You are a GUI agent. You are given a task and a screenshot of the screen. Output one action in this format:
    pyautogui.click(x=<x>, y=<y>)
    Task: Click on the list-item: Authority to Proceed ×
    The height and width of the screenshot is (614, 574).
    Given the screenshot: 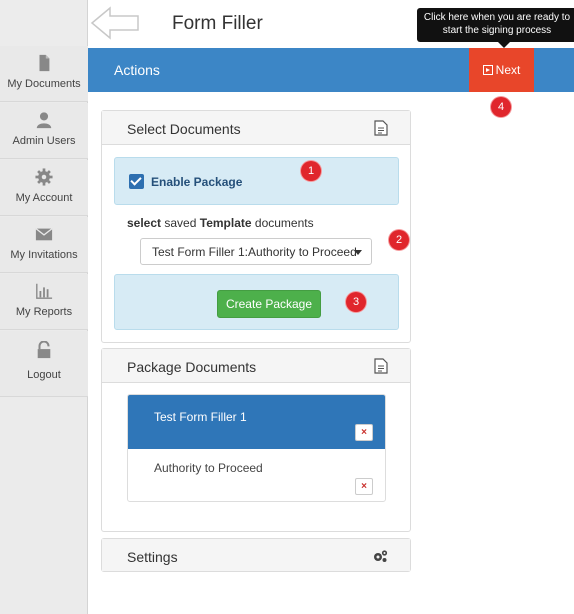 What is the action you would take?
    pyautogui.click(x=256, y=475)
    